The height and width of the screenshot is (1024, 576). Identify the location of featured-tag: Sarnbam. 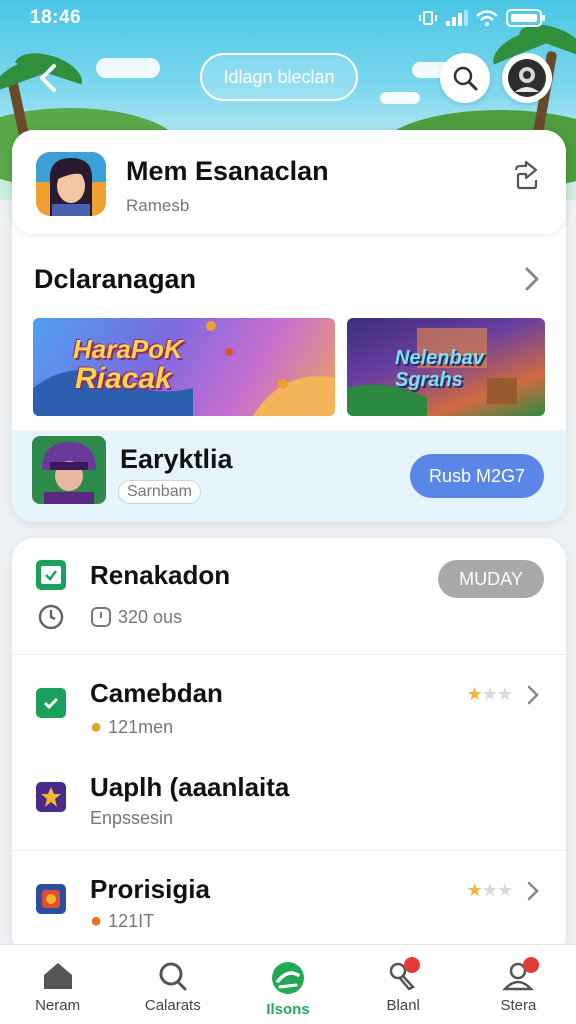
(159, 492).